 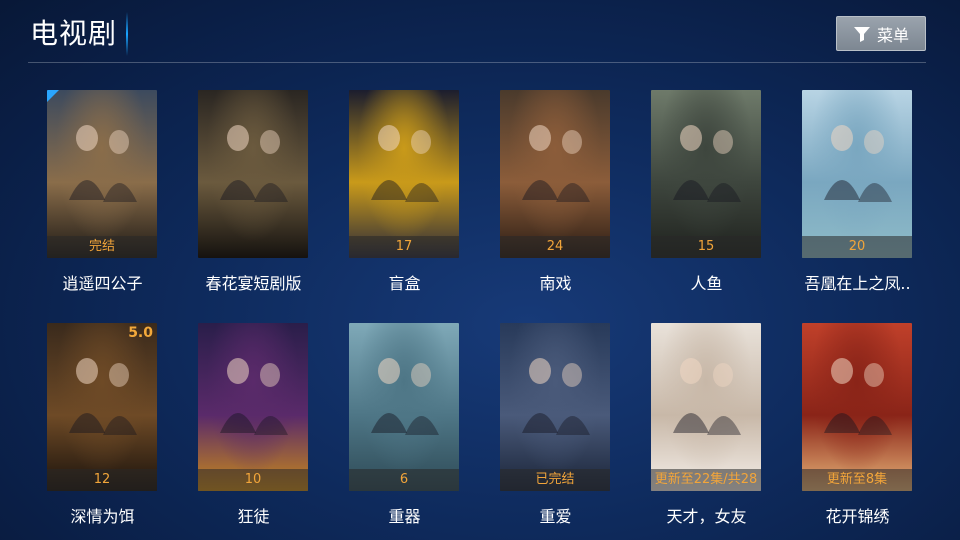 I want to click on poster-image: 更新至22集/共28, so click(x=706, y=407).